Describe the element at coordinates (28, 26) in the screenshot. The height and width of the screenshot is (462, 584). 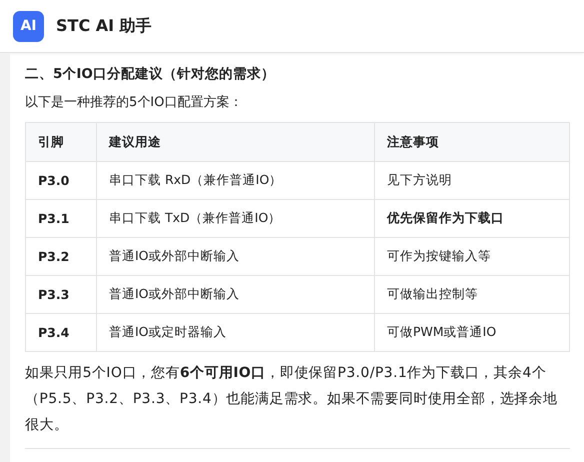
I see `ai-logo: AI` at that location.